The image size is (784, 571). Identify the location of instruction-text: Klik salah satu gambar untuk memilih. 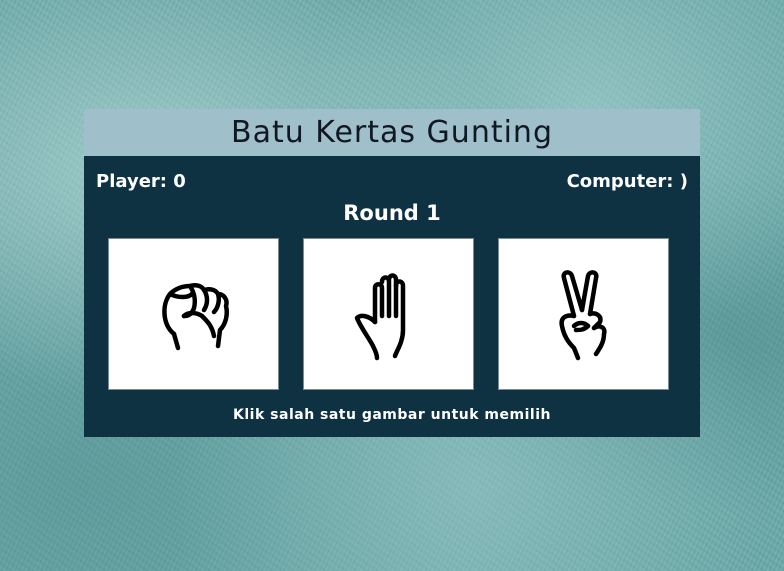
(392, 415).